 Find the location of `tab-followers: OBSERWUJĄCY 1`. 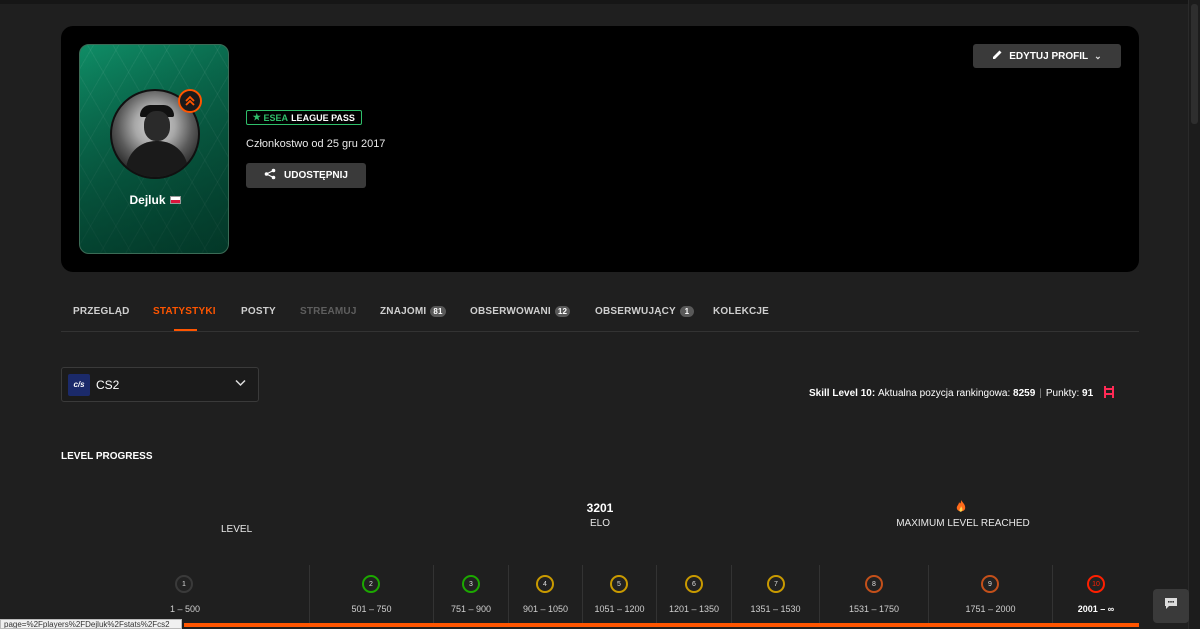

tab-followers: OBSERWUJĄCY 1 is located at coordinates (644, 311).